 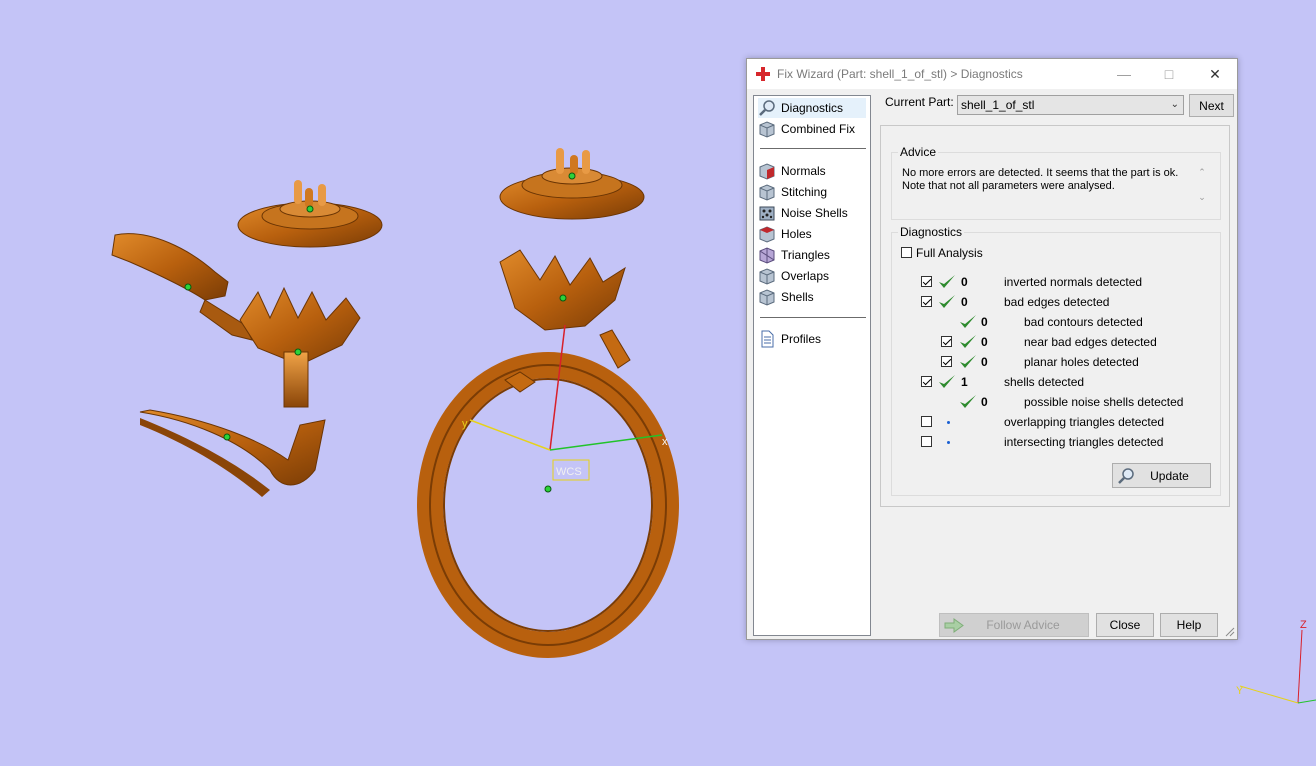 I want to click on diag-label: overlapping triangles detected, so click(x=1084, y=422).